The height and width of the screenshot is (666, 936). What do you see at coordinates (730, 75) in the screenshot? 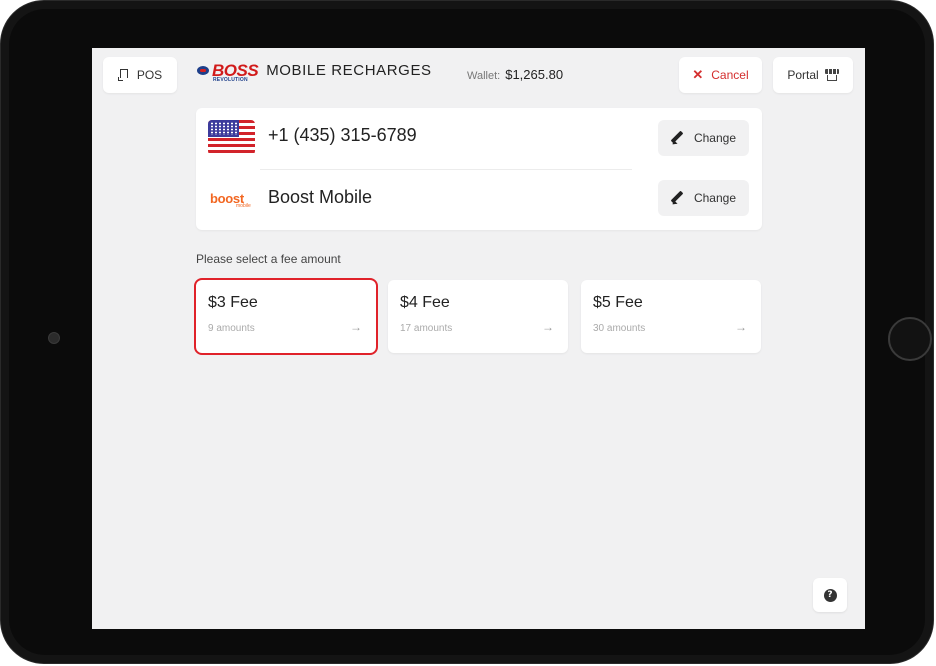
I see `cancel-label: Cancel` at bounding box center [730, 75].